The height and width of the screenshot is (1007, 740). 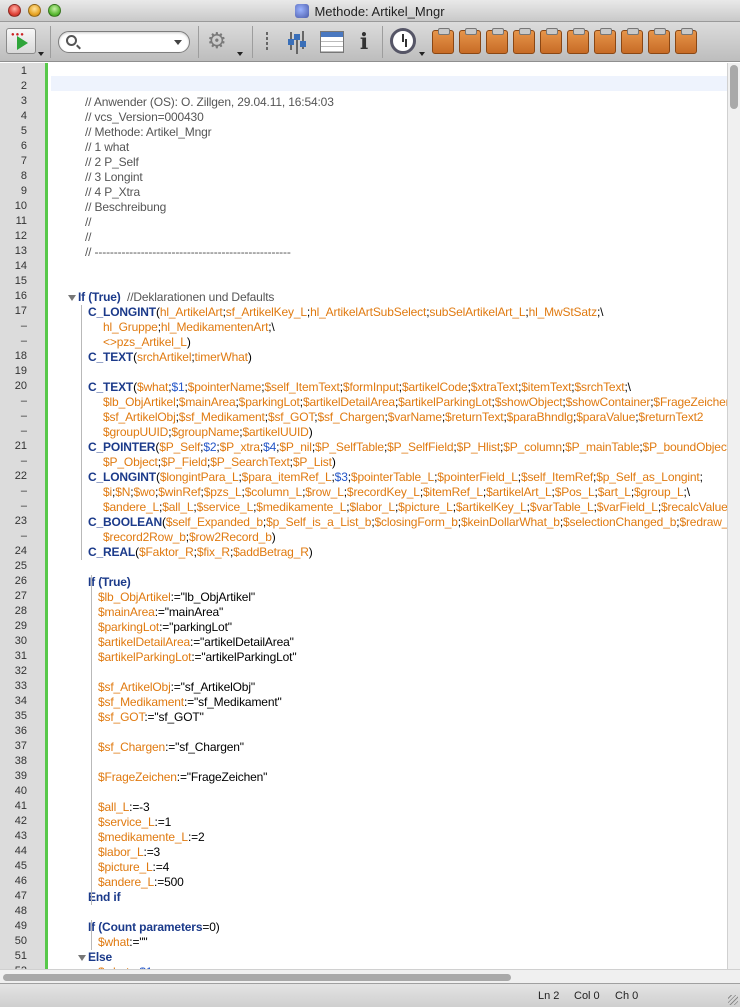 I want to click on line-number: 8, so click(x=23, y=176).